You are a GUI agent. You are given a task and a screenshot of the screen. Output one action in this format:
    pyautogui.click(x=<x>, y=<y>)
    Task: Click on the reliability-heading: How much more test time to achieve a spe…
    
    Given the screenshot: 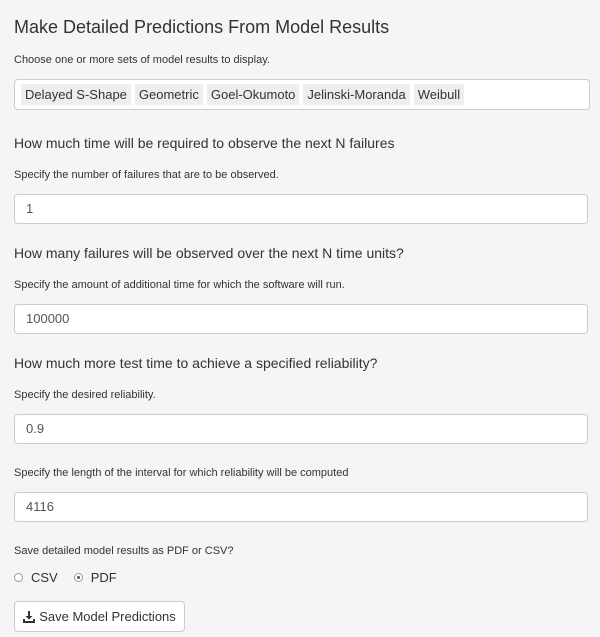 What is the action you would take?
    pyautogui.click(x=196, y=363)
    